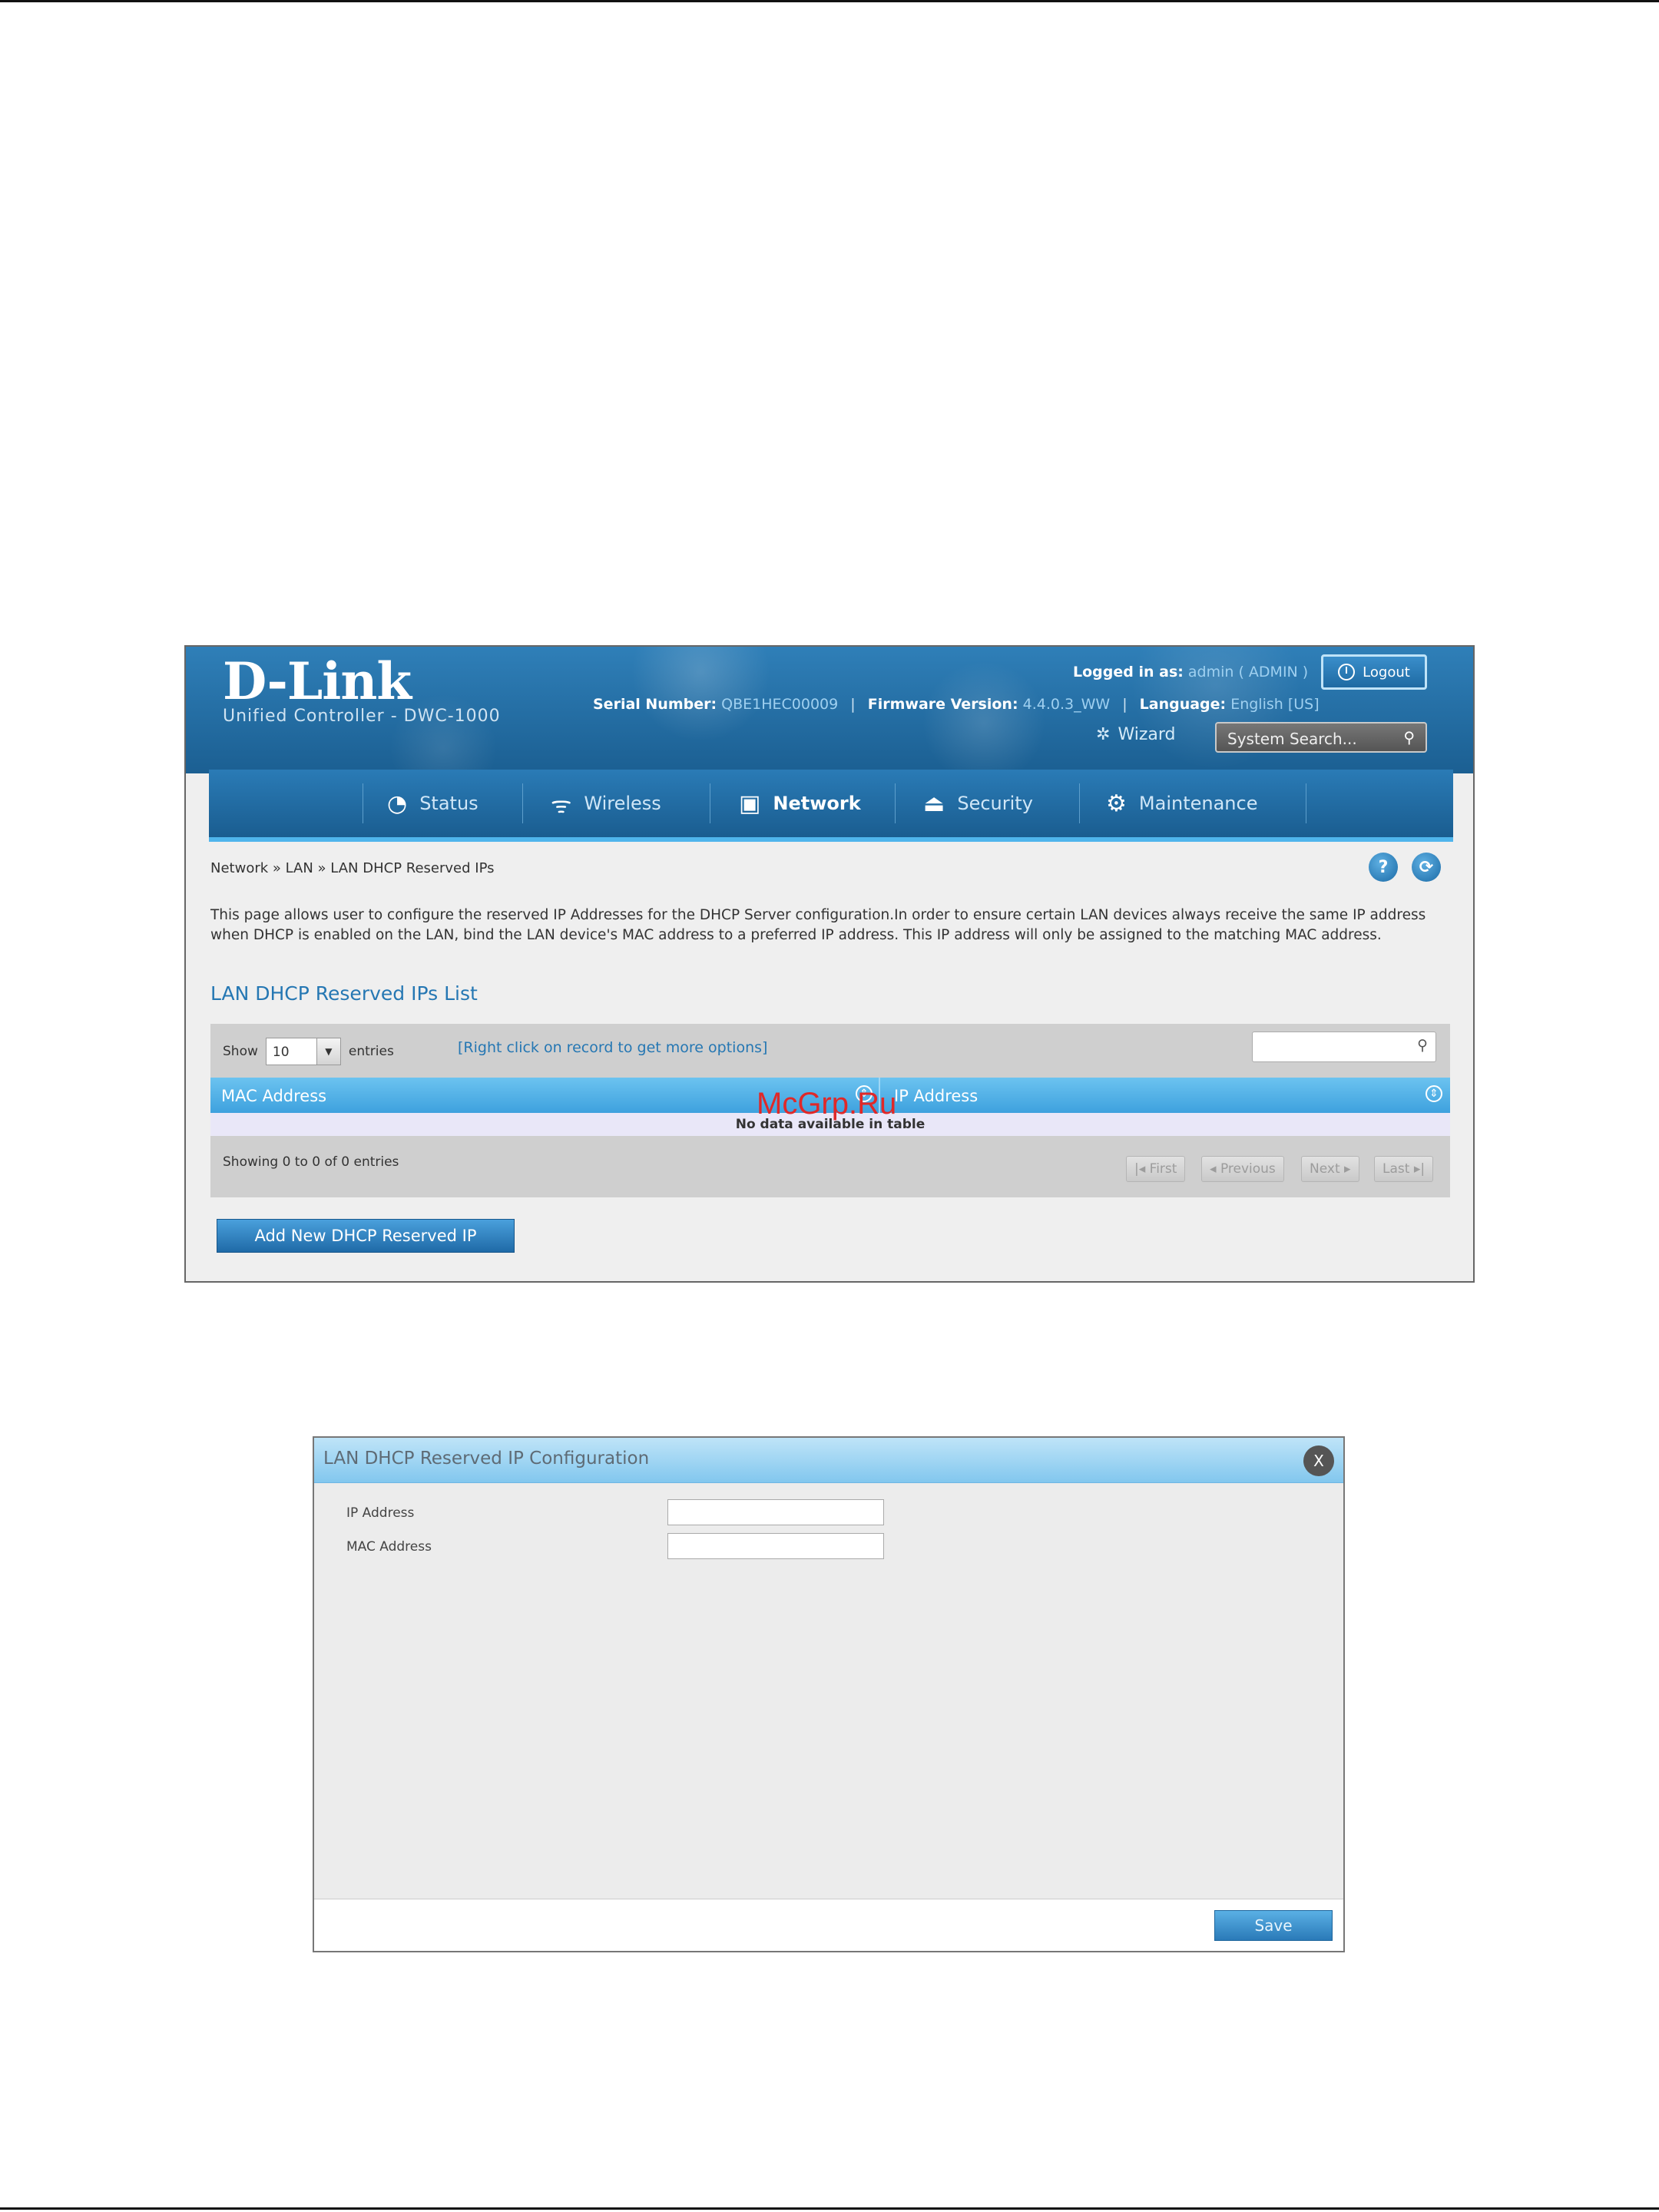 This screenshot has width=1659, height=2212. What do you see at coordinates (1147, 734) in the screenshot?
I see `wizard-label: Wizard` at bounding box center [1147, 734].